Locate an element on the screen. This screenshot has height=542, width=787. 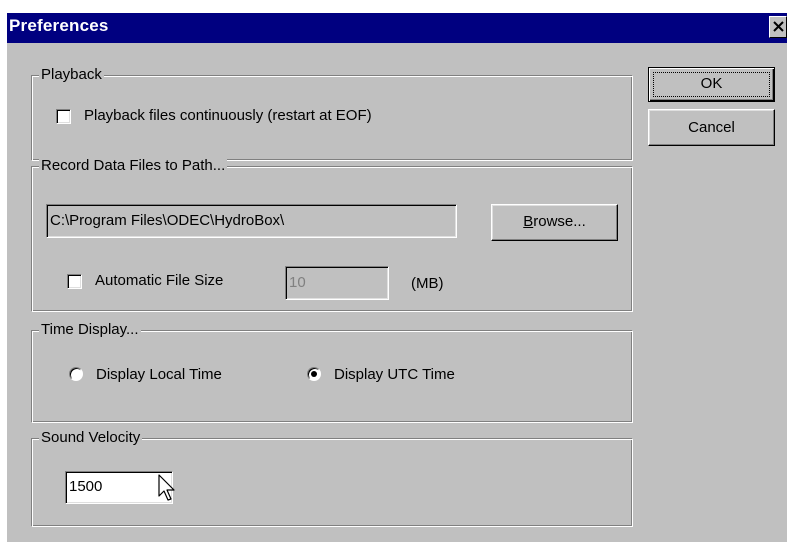
utc-time-radio is located at coordinates (314, 374).